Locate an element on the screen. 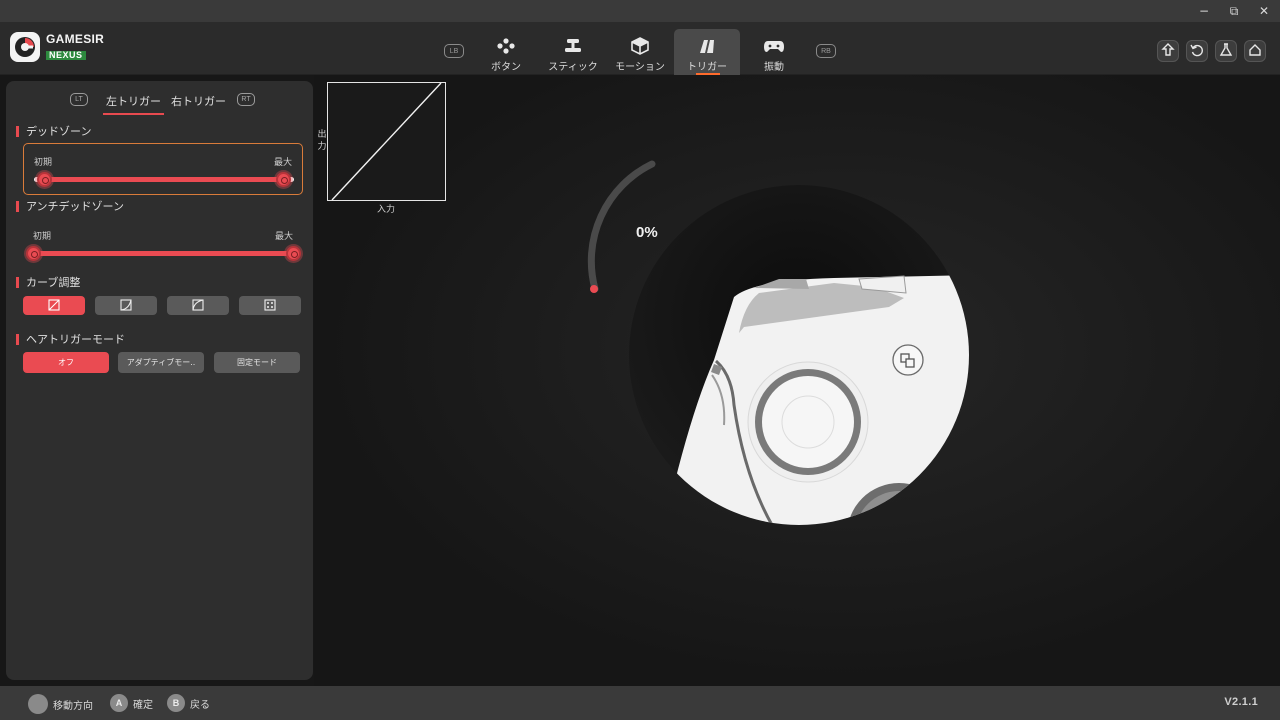  buttons-icon is located at coordinates (506, 46).